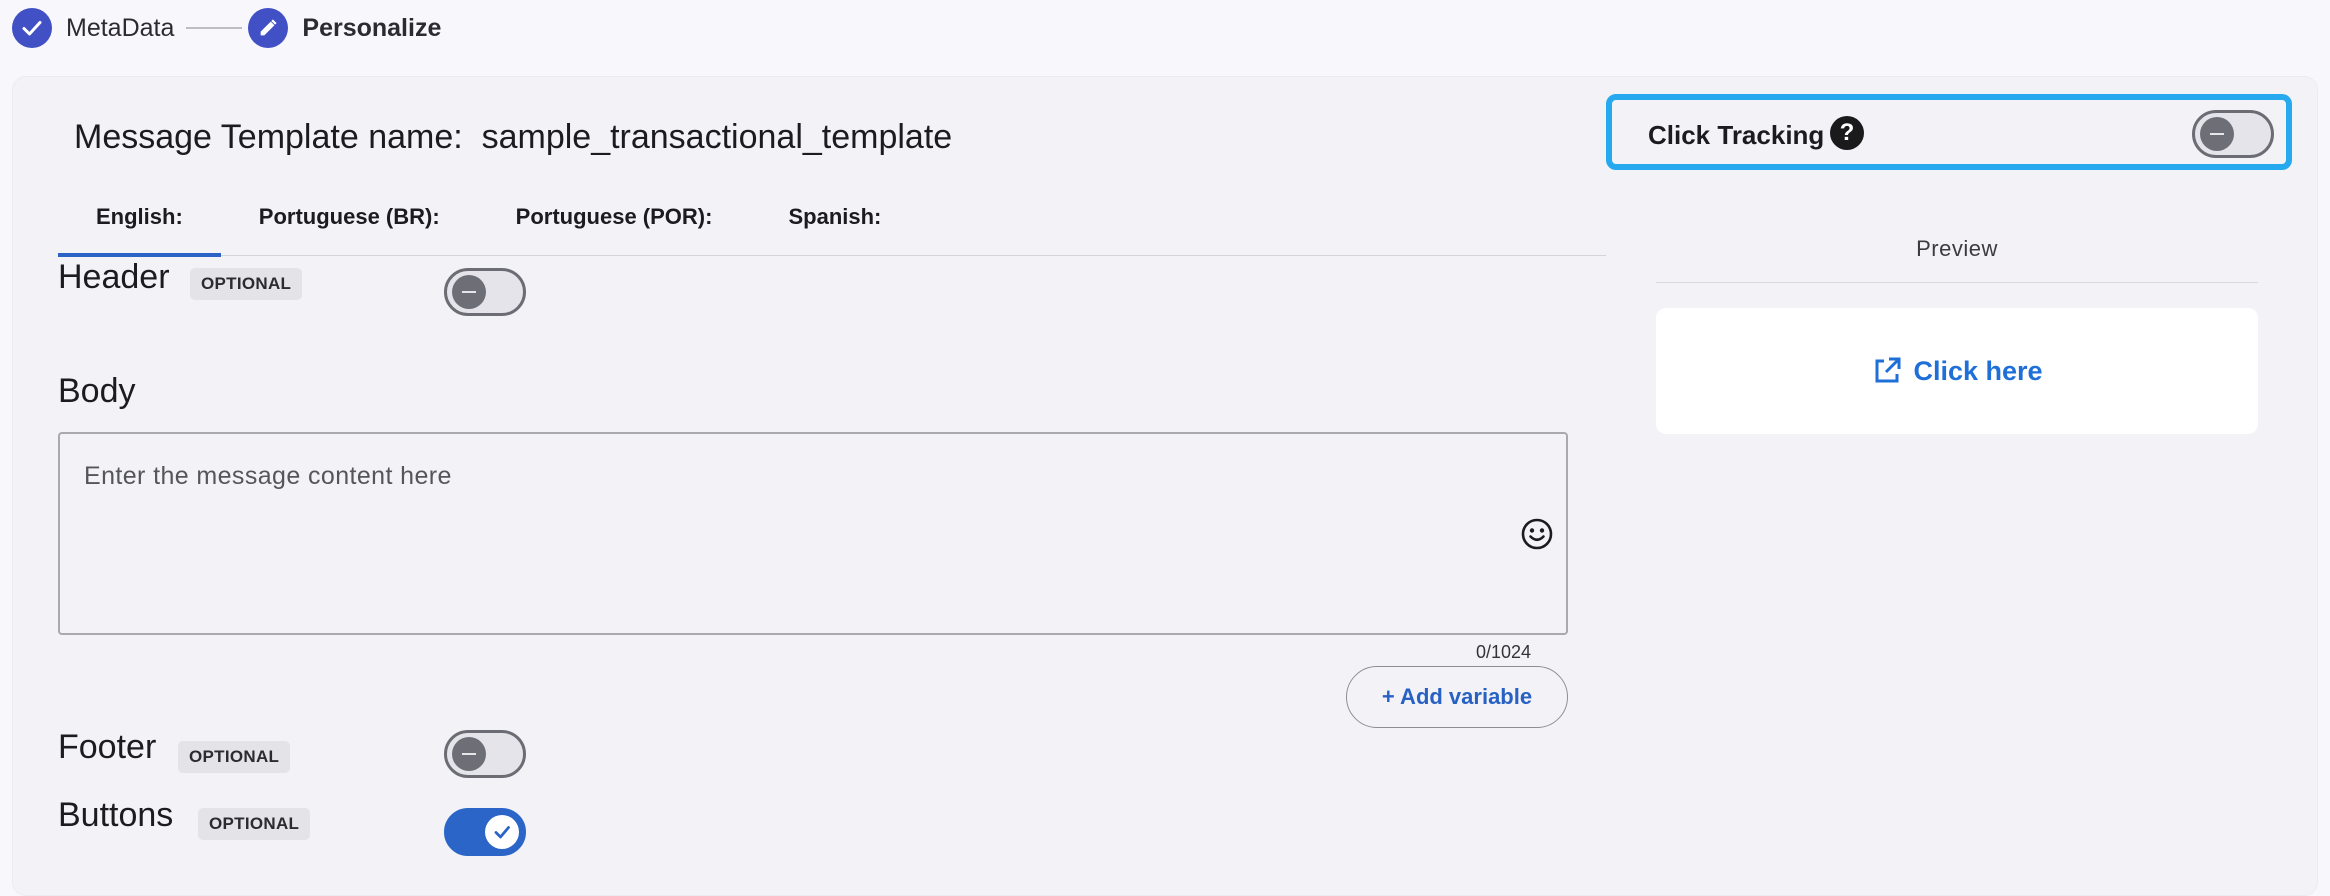 This screenshot has width=2330, height=896. Describe the element at coordinates (1978, 370) in the screenshot. I see `preview-link-text: Click here` at that location.